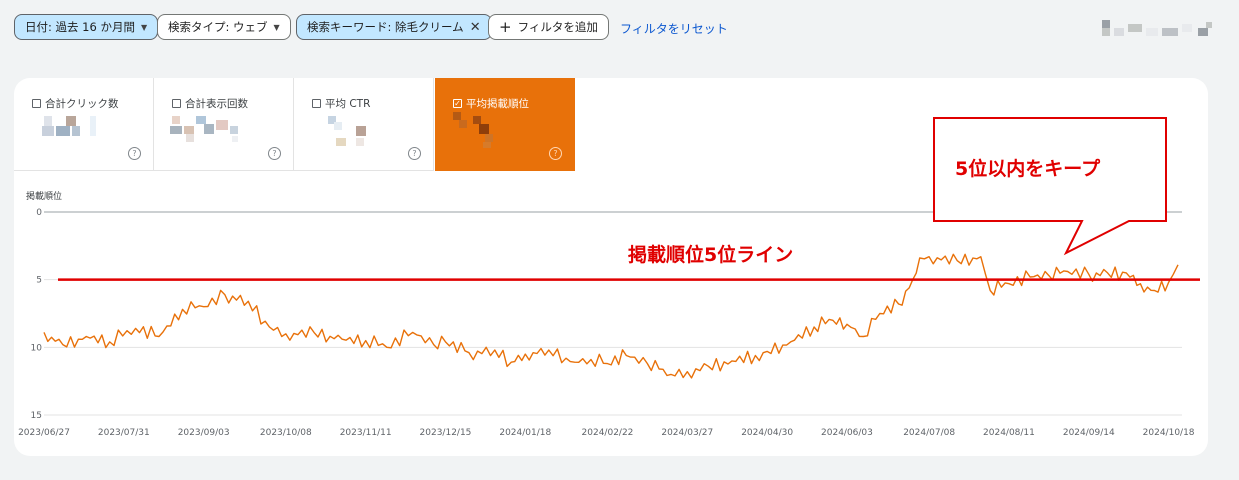 The width and height of the screenshot is (1239, 480). What do you see at coordinates (286, 433) in the screenshot?
I see `x-tick-label: 2023/10/08` at bounding box center [286, 433].